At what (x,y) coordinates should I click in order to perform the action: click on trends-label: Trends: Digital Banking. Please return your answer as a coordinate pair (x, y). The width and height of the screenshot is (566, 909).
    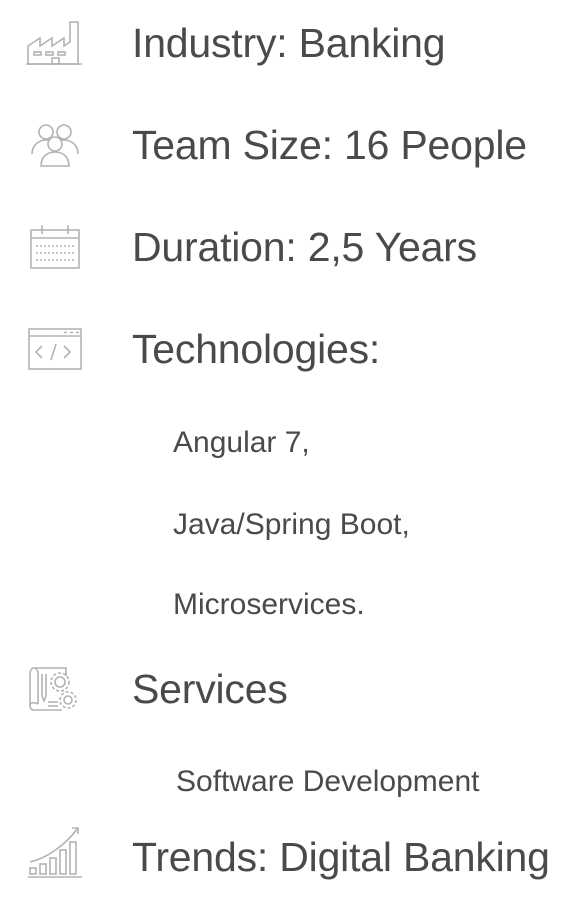
    Looking at the image, I should click on (341, 857).